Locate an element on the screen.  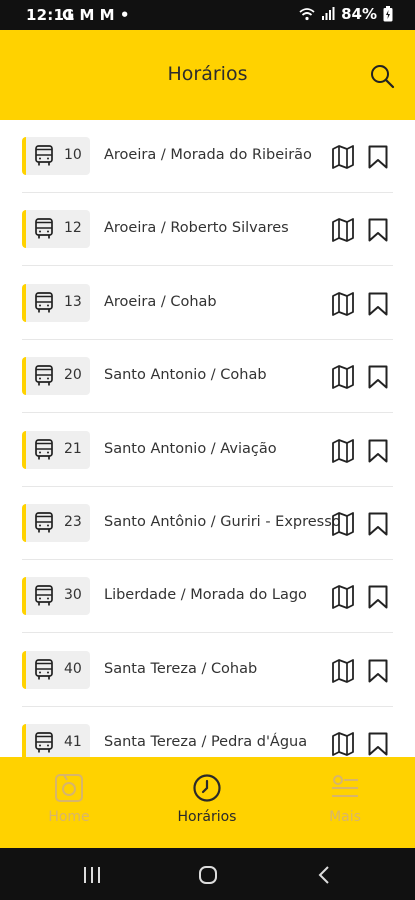
home-circle-icon is located at coordinates (208, 875).